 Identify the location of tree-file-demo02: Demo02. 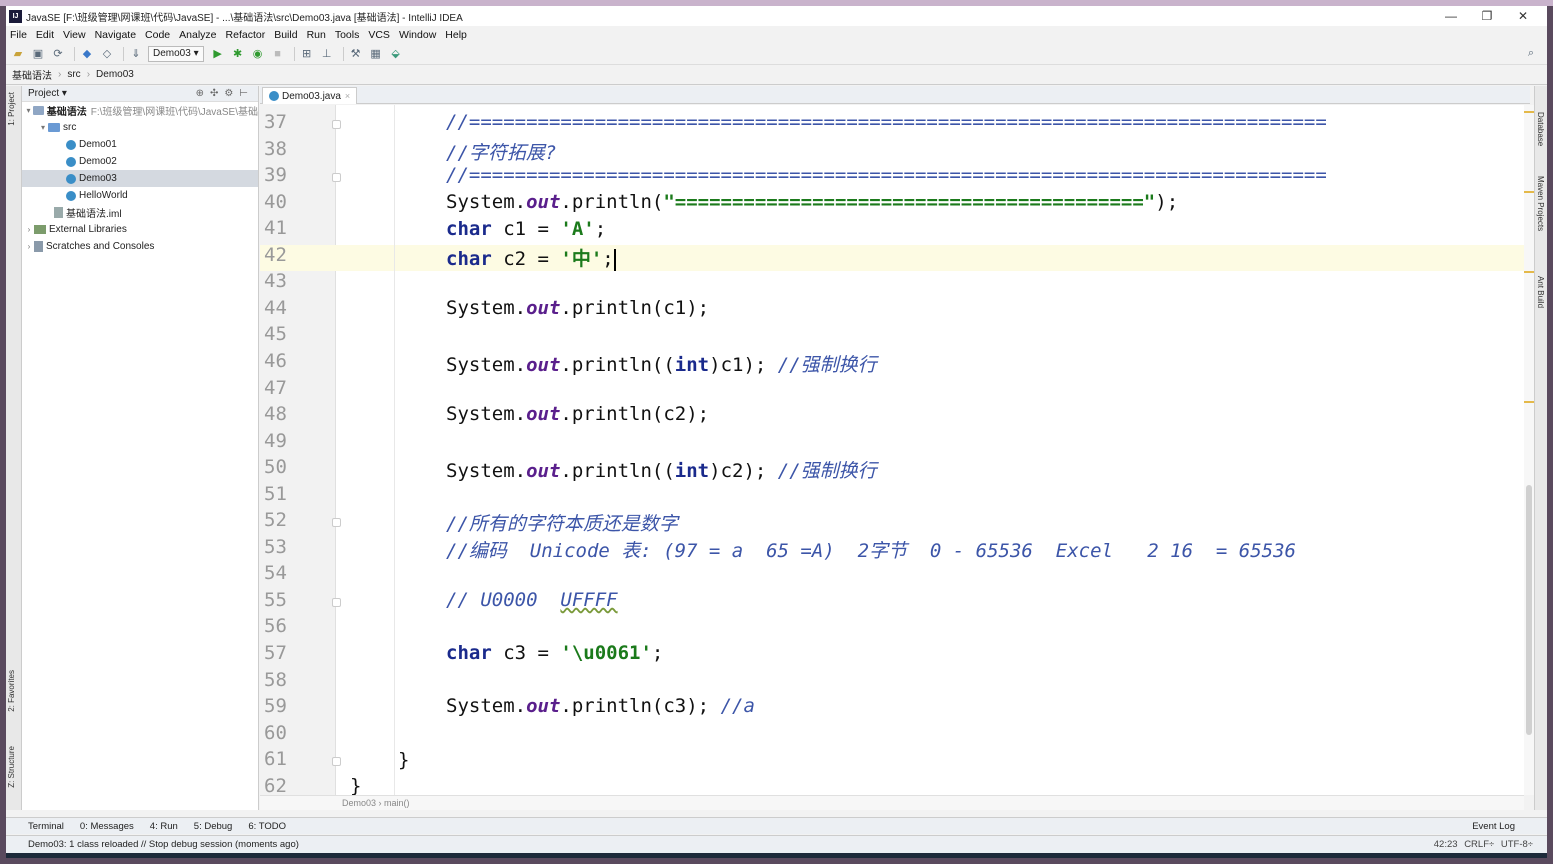
(140, 161).